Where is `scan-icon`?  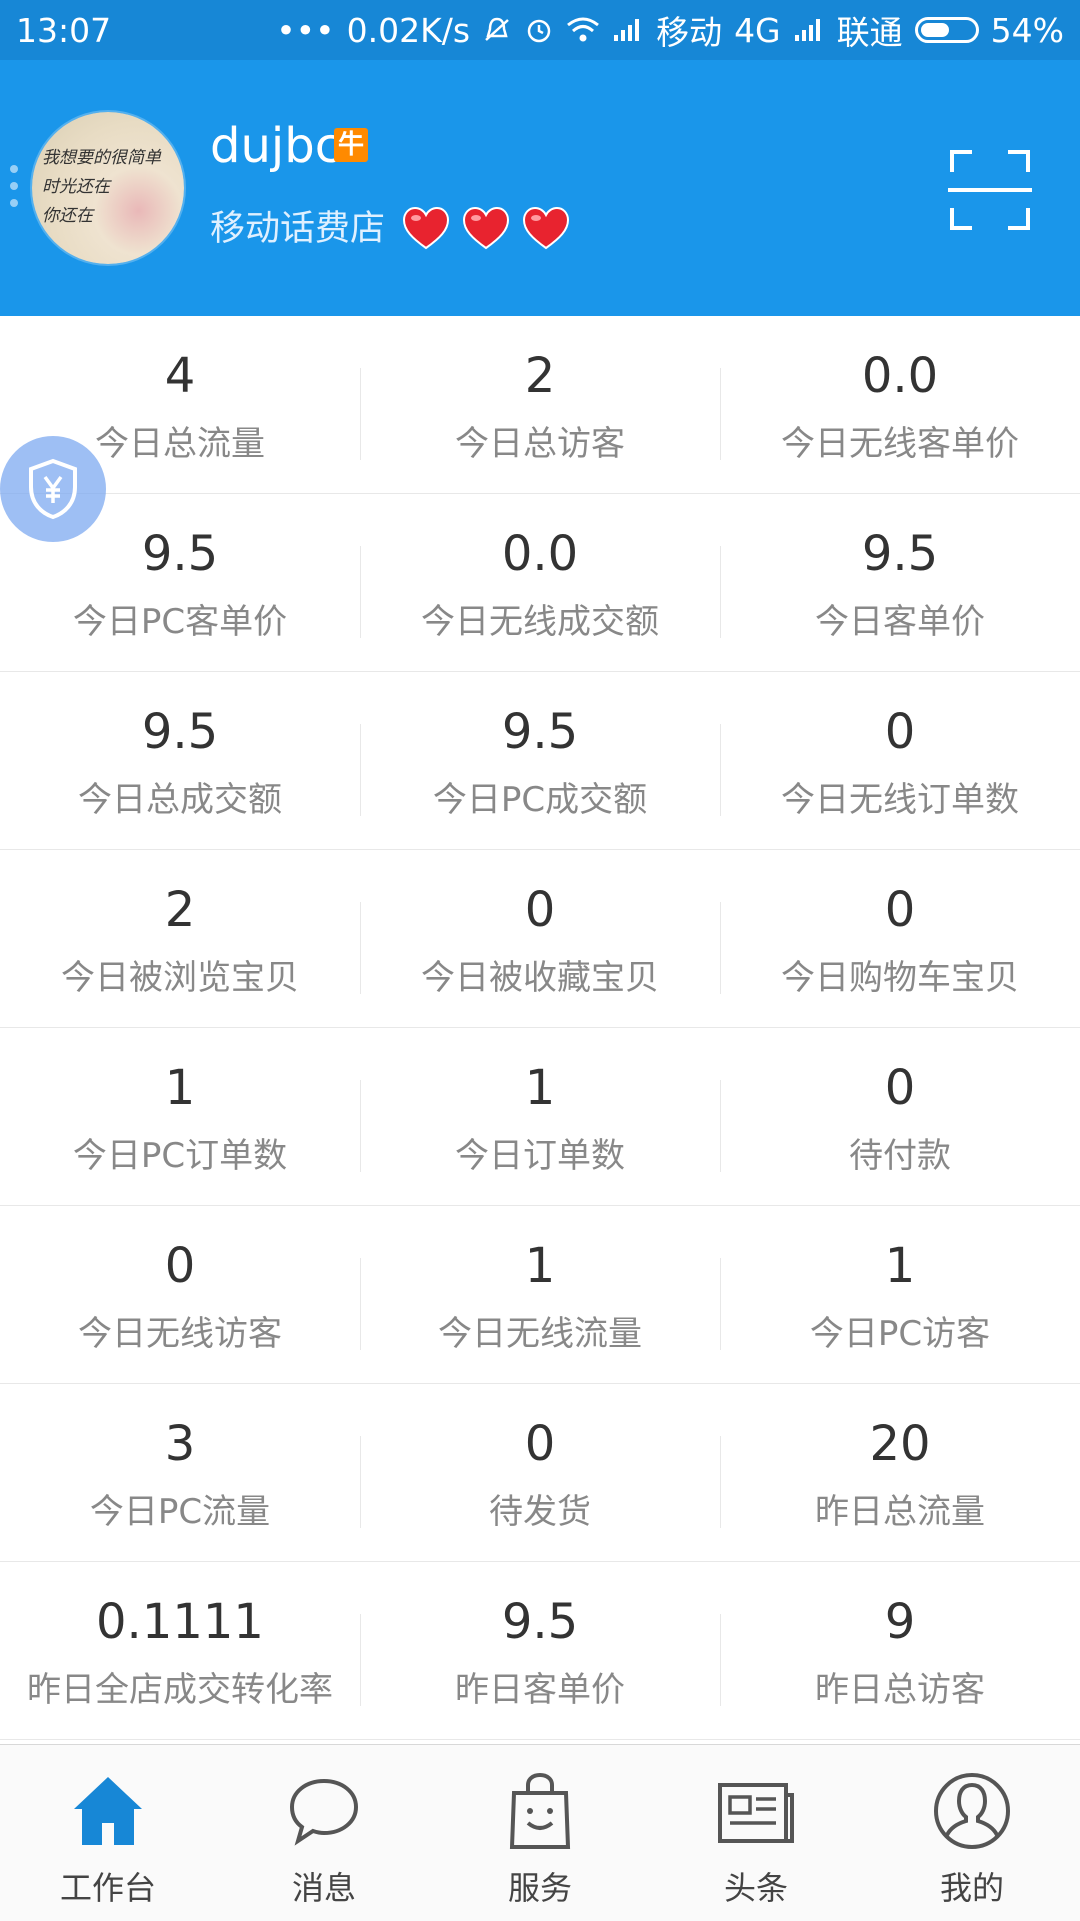
scan-icon is located at coordinates (990, 190).